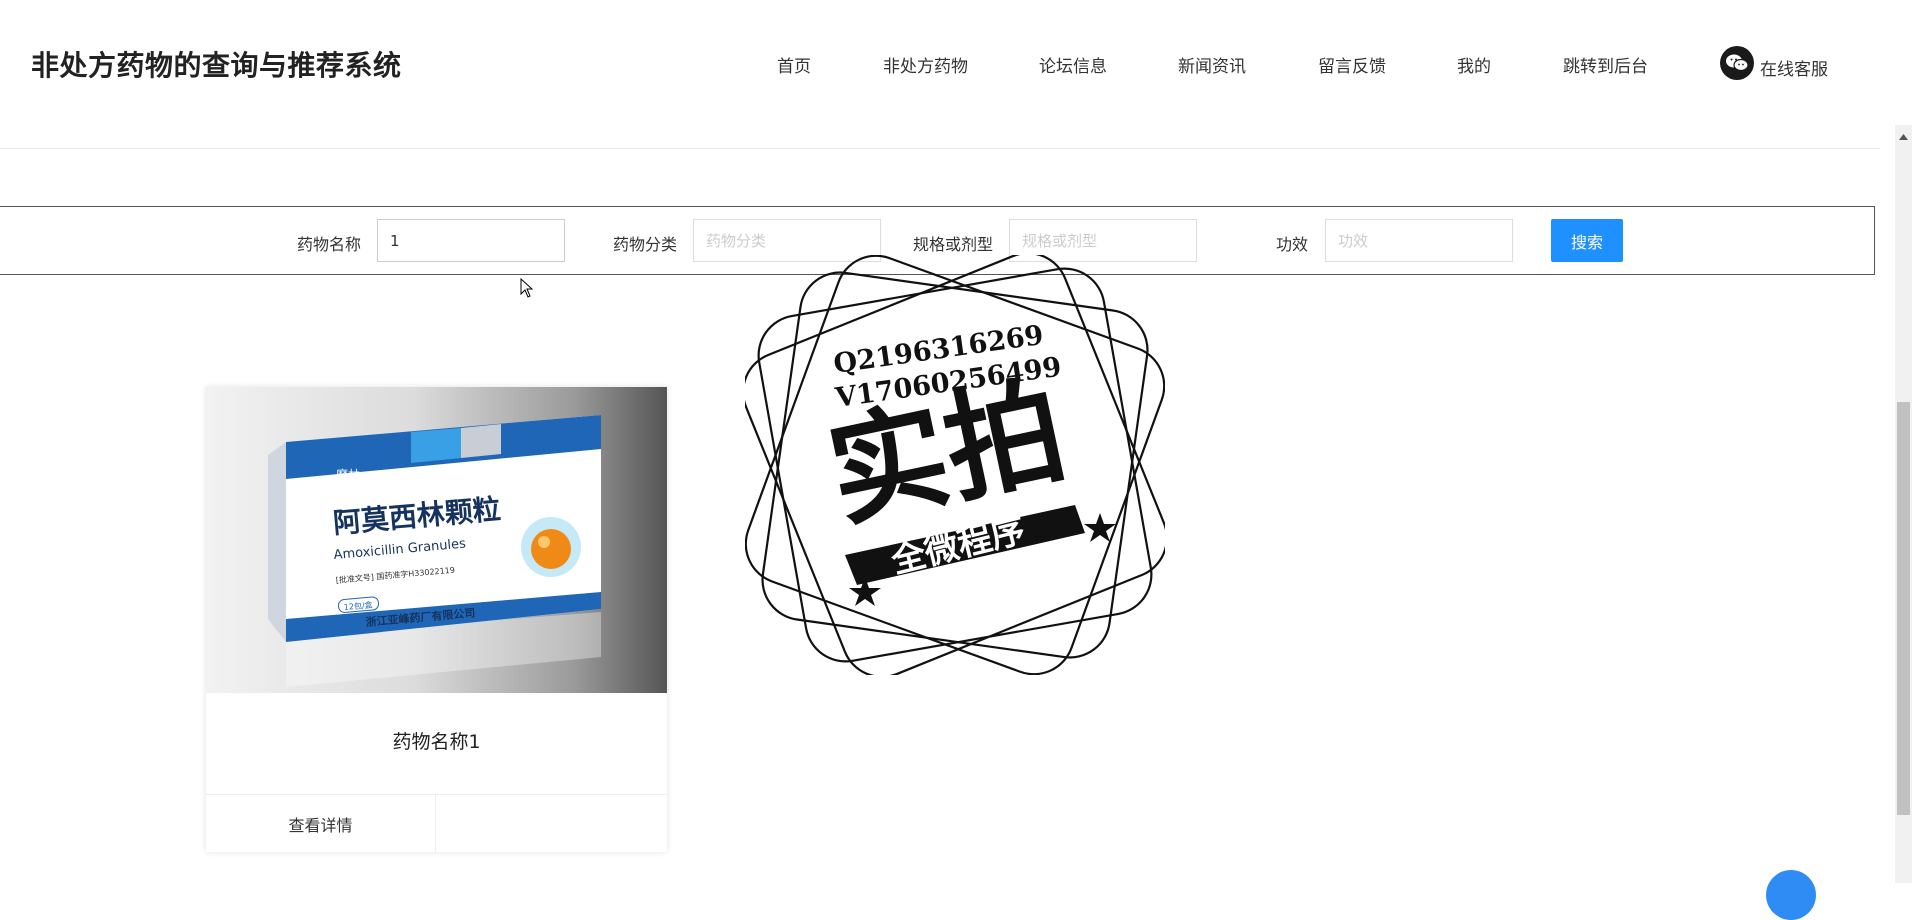  Describe the element at coordinates (1794, 70) in the screenshot. I see `online-service-label: 在线客服` at that location.